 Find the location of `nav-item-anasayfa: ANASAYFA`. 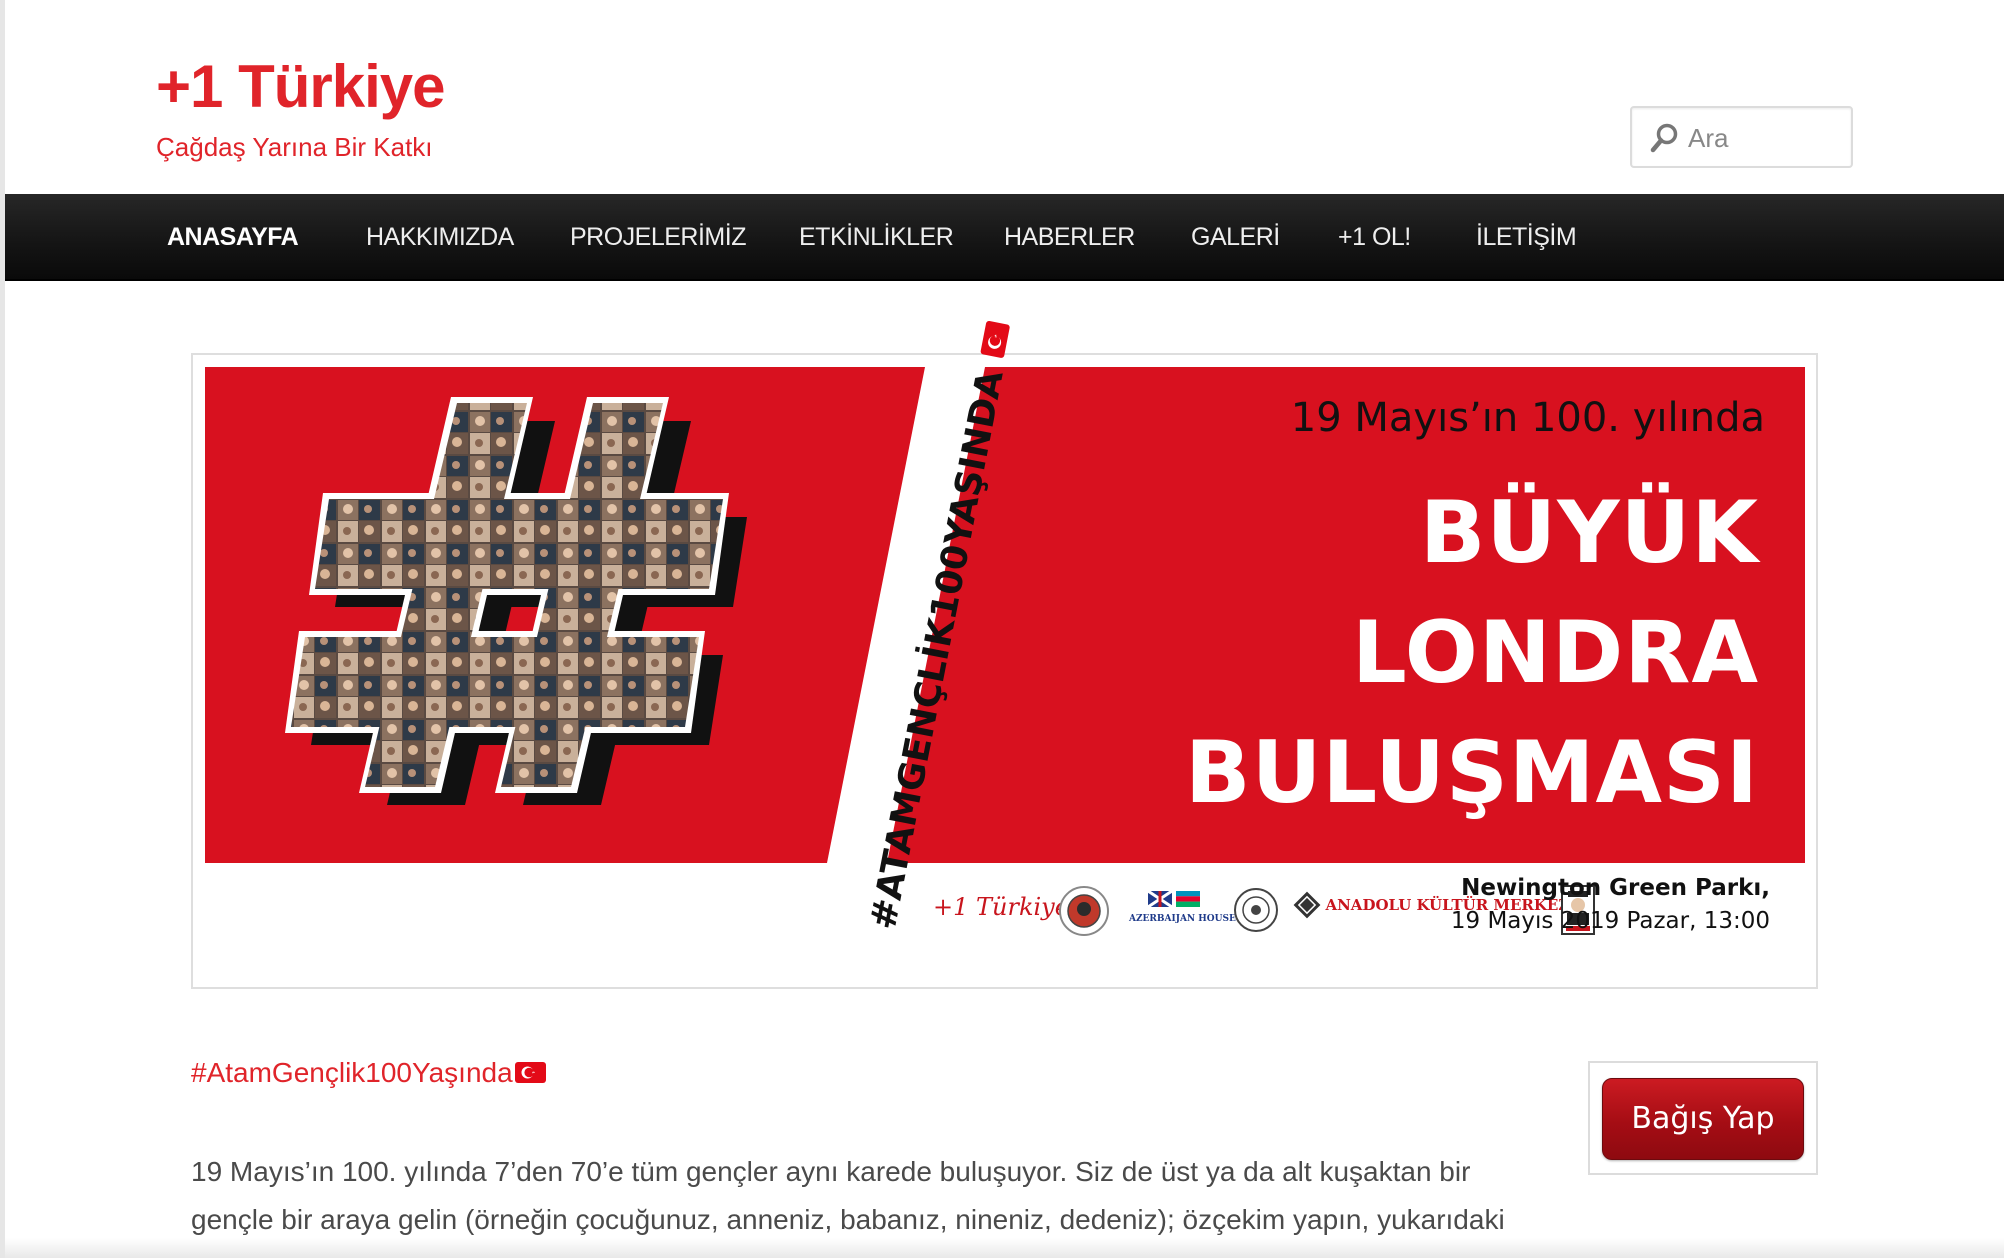

nav-item-anasayfa: ANASAYFA is located at coordinates (233, 237).